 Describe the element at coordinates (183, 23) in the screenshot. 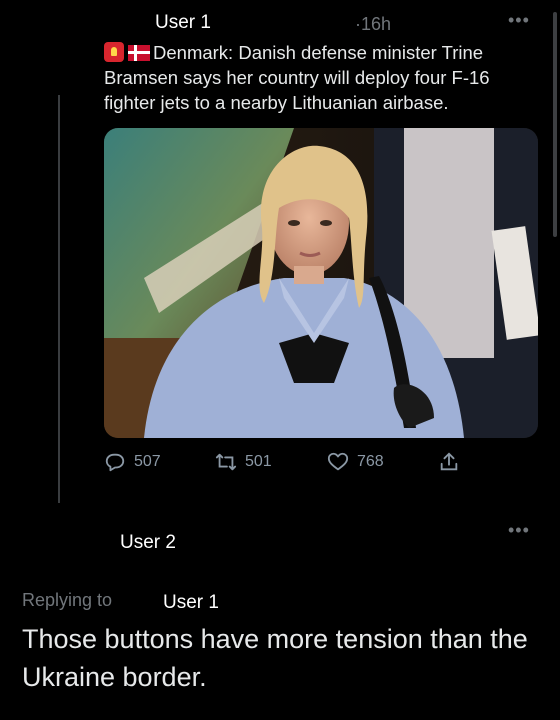

I see `tweet-author-name: User 1` at that location.